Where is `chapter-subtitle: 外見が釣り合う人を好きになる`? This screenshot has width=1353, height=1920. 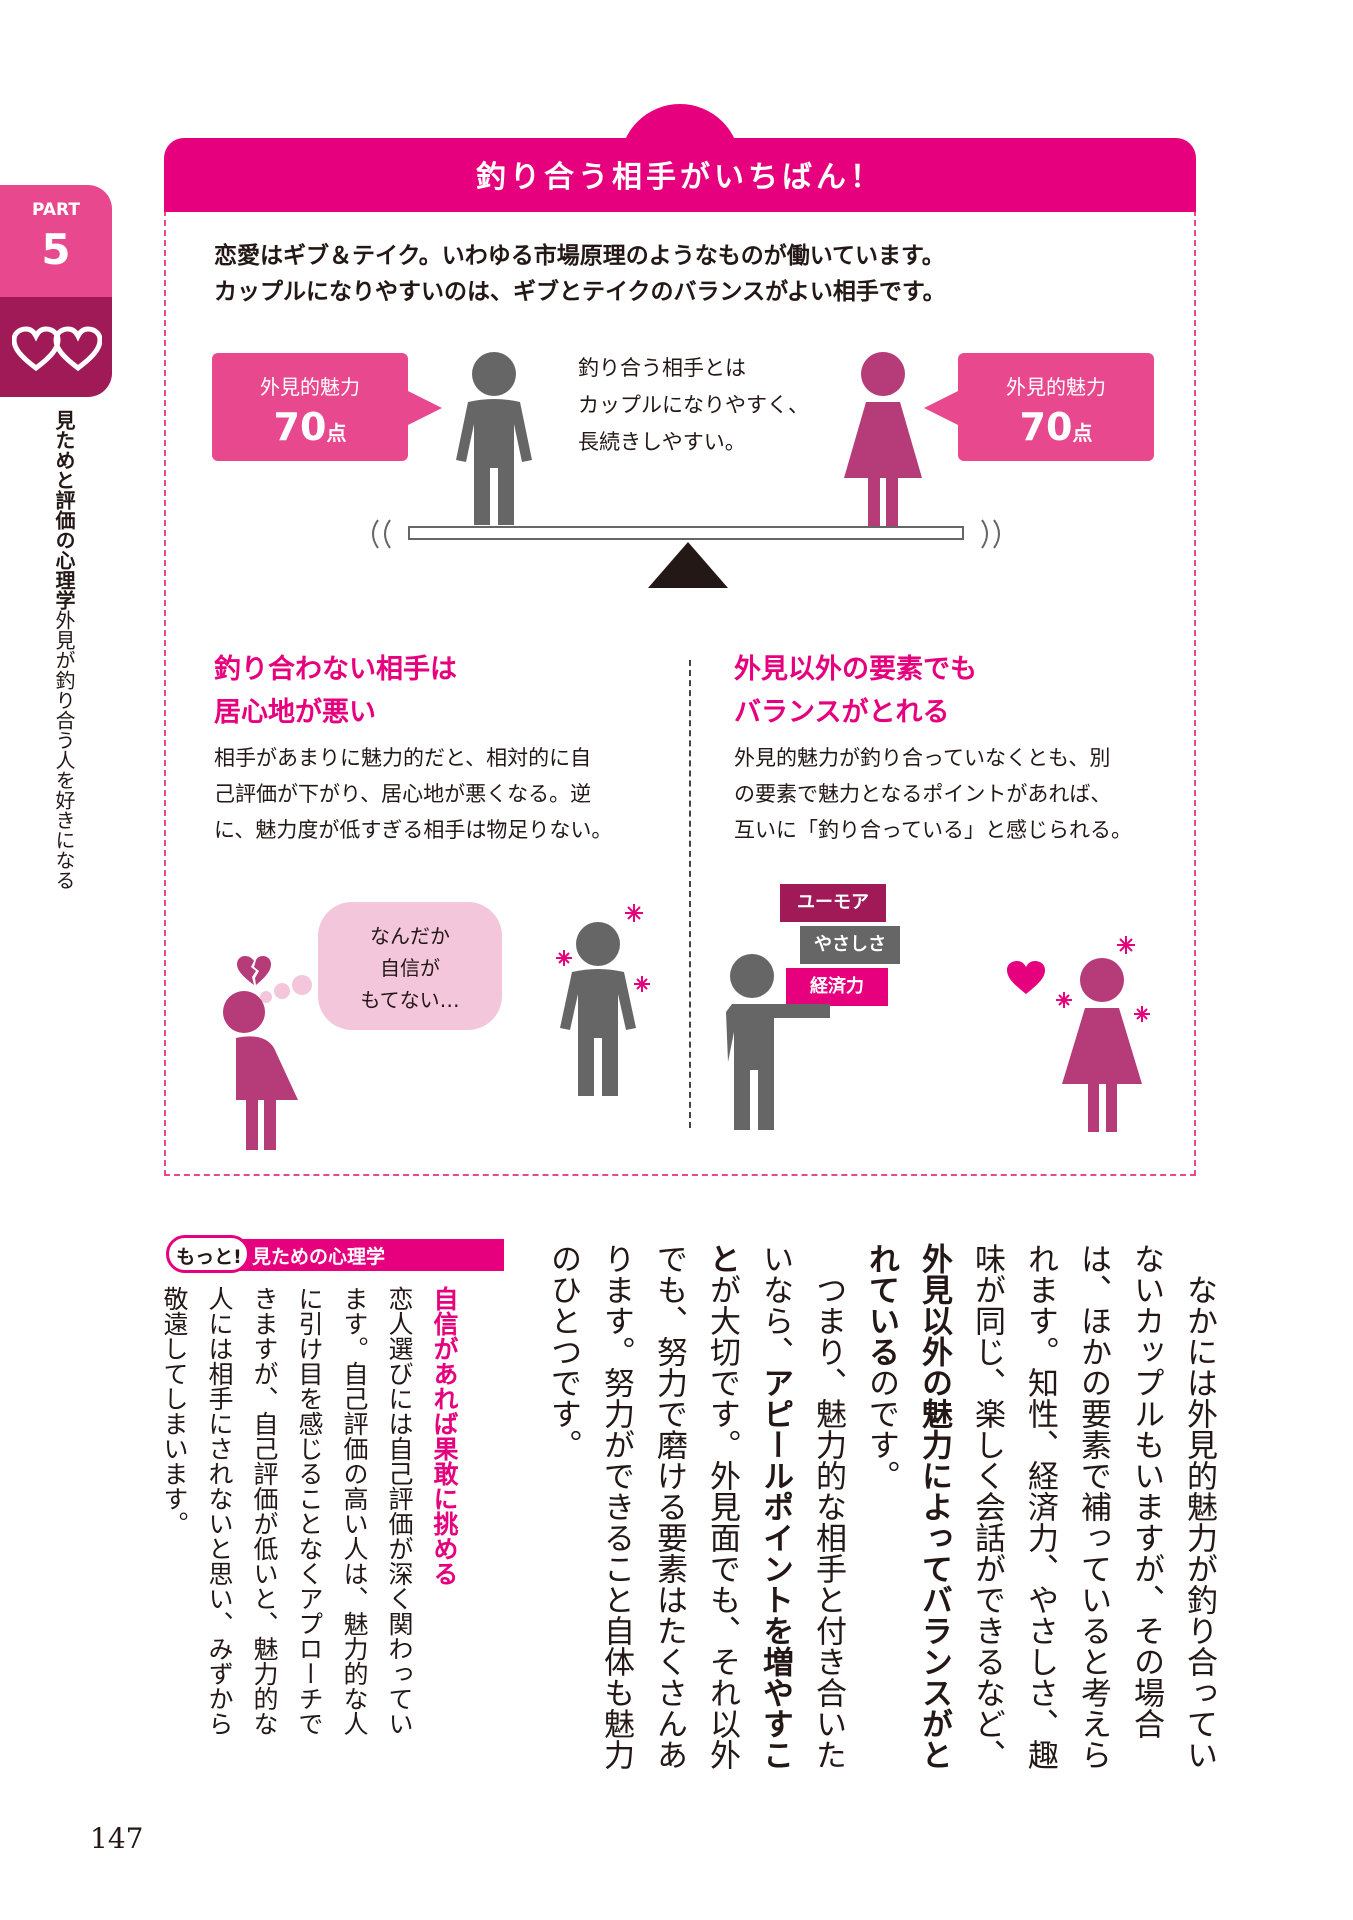 chapter-subtitle: 外見が釣り合う人を好きになる is located at coordinates (64, 750).